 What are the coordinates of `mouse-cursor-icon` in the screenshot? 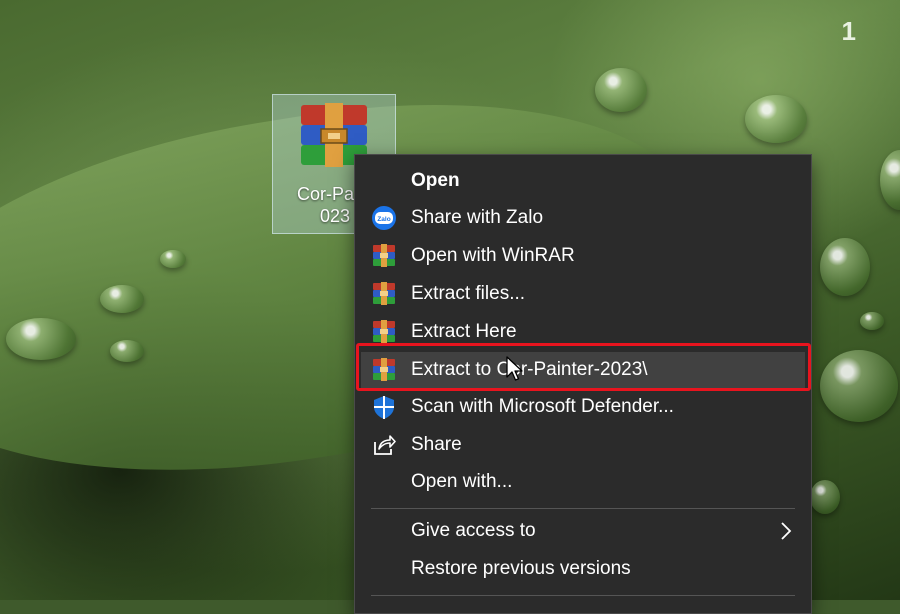 It's located at (514, 368).